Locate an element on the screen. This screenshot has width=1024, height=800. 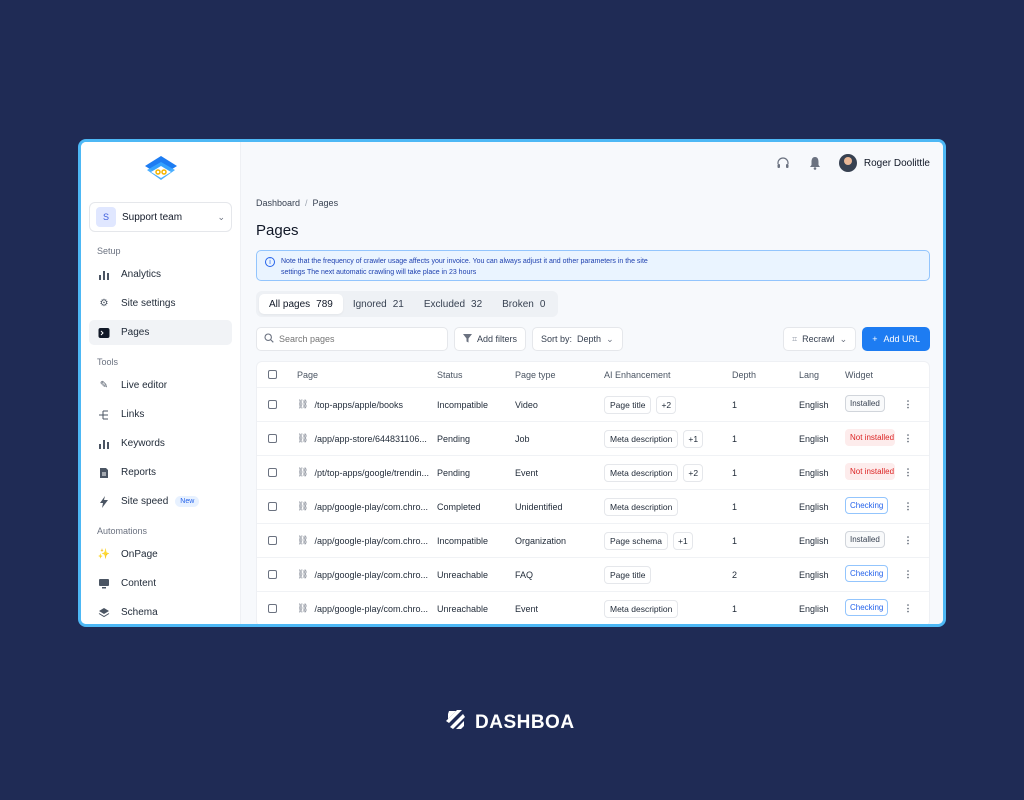
depth-cell: 1 is located at coordinates (735, 438).